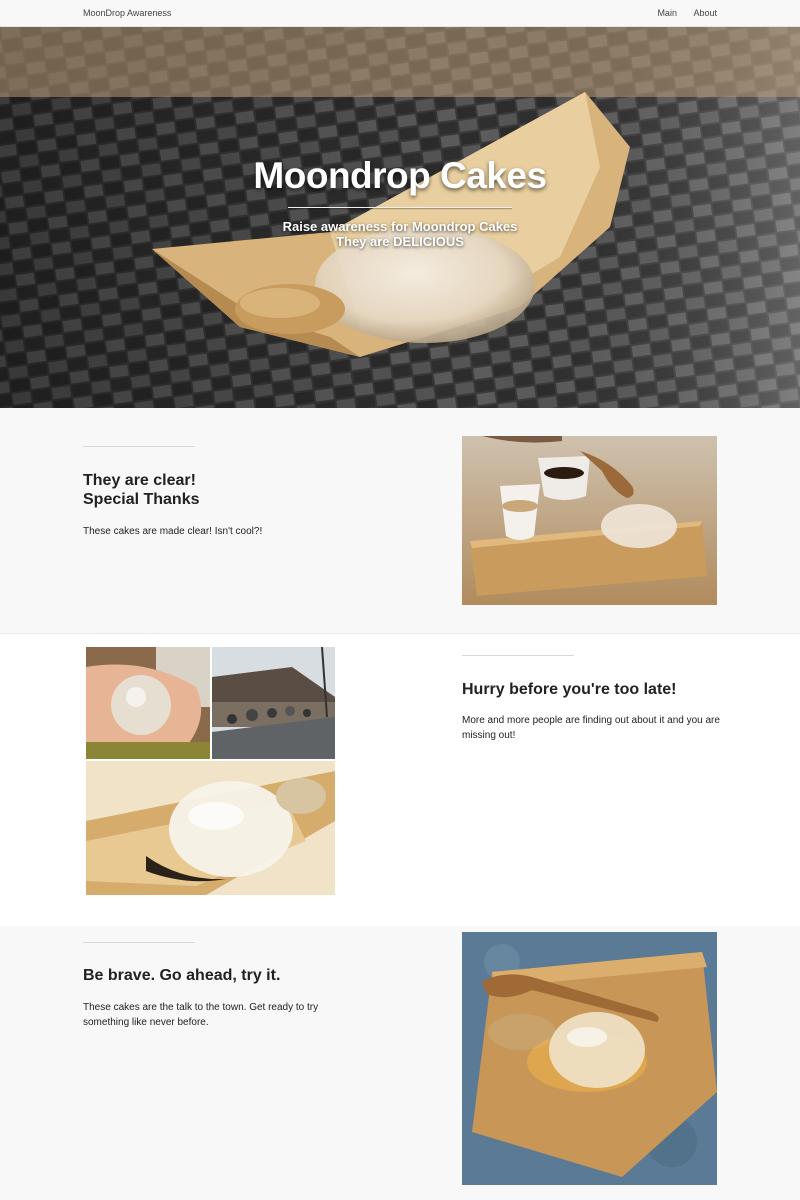  What do you see at coordinates (680, 13) in the screenshot?
I see `nav-links: Main About` at bounding box center [680, 13].